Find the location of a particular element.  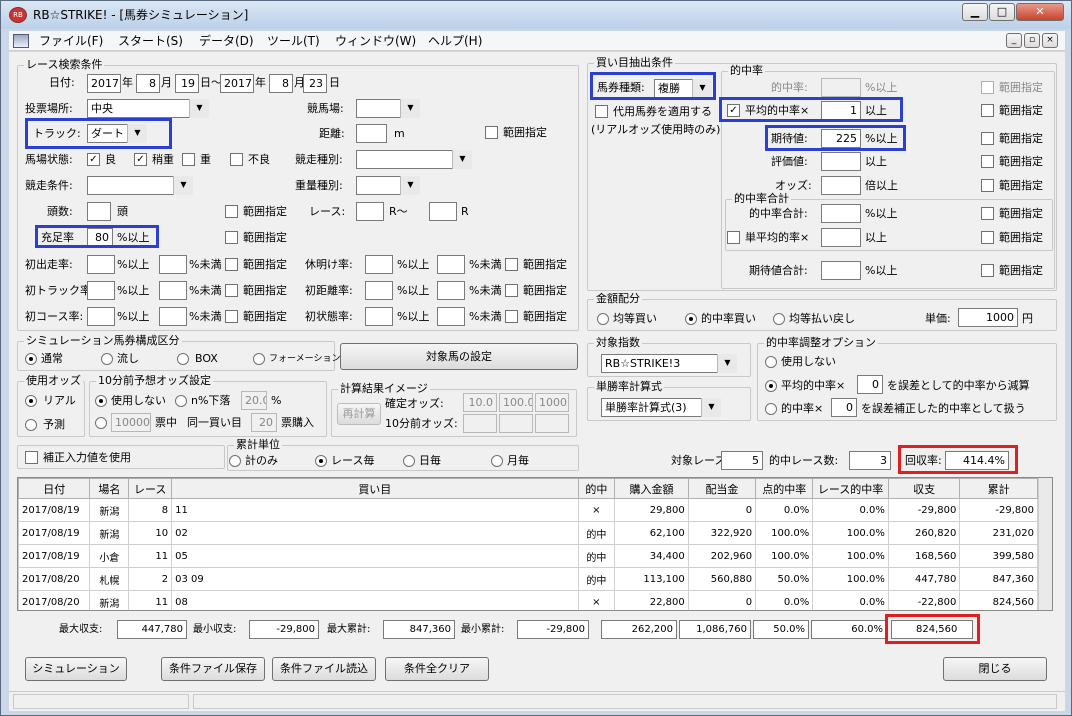

sub-bet-checkbox is located at coordinates (601, 111).